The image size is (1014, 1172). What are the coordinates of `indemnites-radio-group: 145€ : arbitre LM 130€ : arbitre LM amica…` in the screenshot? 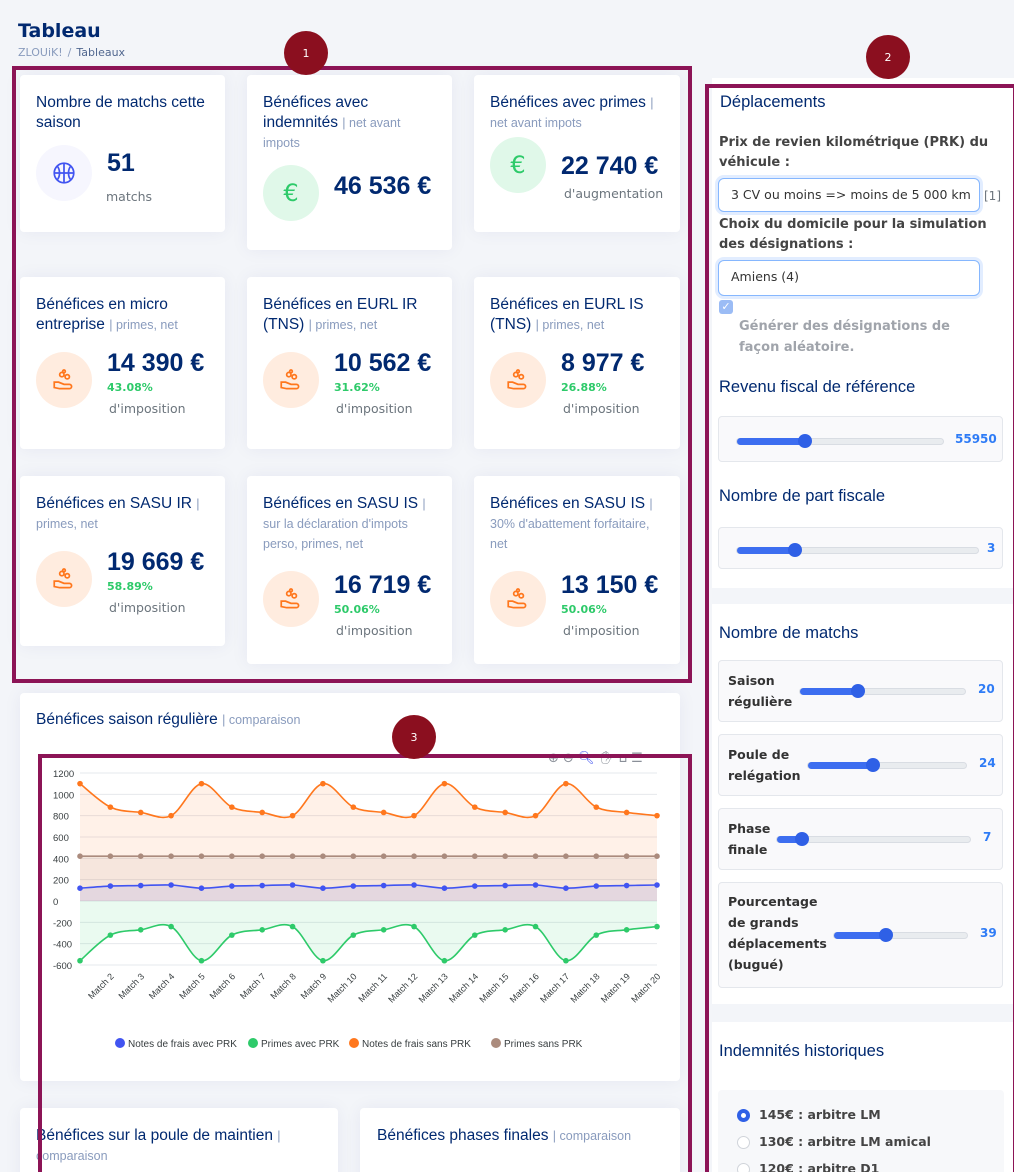 It's located at (861, 1131).